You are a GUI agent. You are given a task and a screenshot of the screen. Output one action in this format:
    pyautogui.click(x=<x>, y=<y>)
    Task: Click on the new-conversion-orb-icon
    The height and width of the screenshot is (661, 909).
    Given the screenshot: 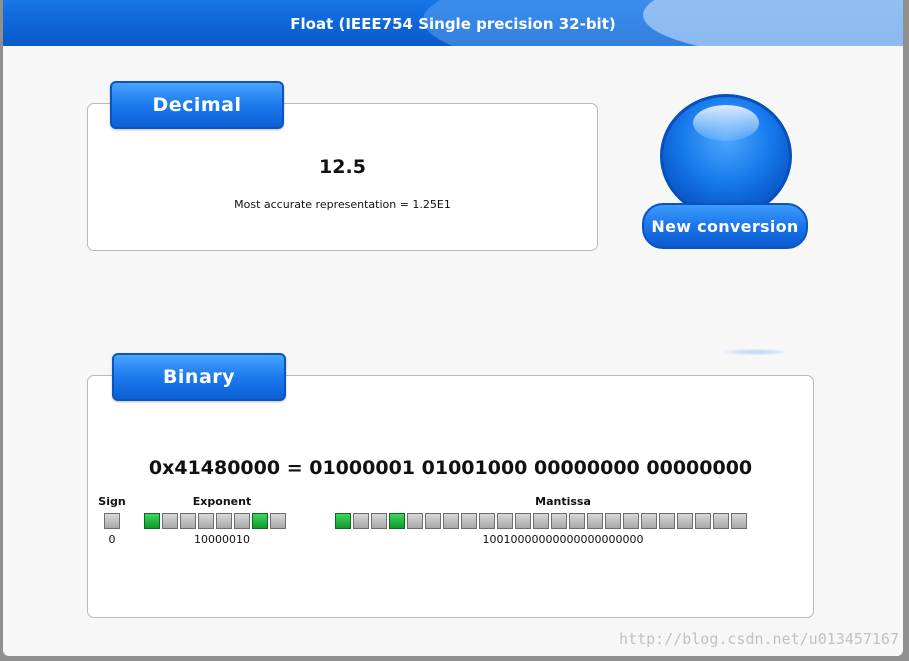 What is the action you would take?
    pyautogui.click(x=726, y=156)
    